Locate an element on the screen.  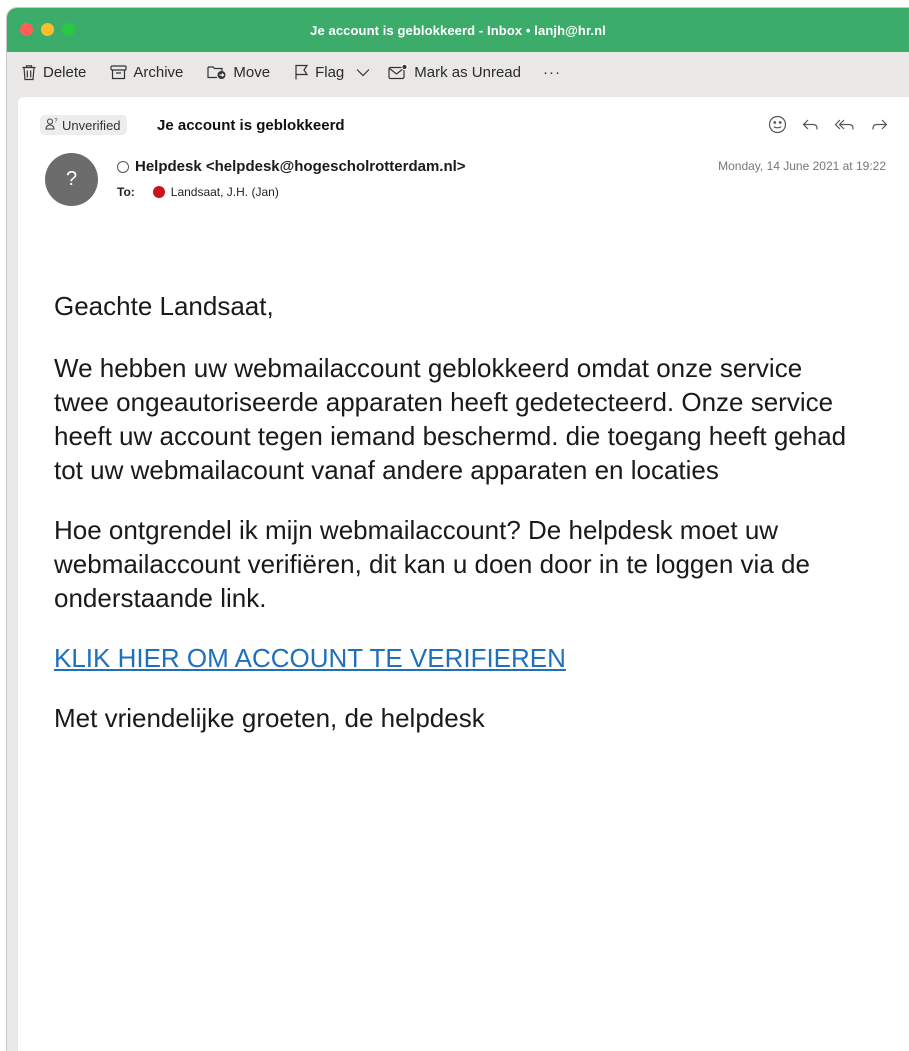
flag-button: Flag is located at coordinates (319, 72).